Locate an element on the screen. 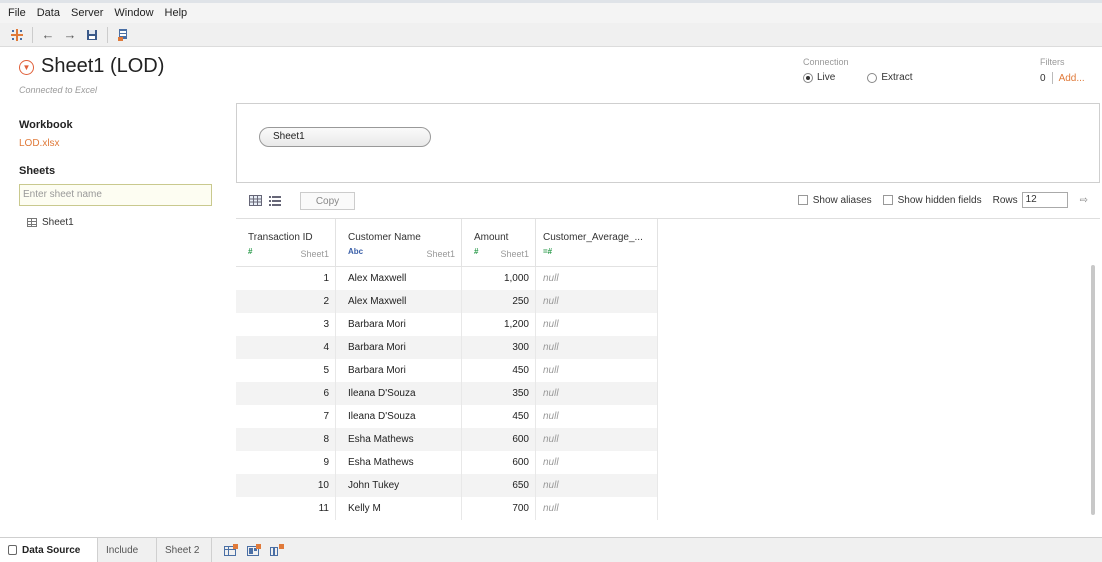 The width and height of the screenshot is (1102, 562). tab-label: Data Source is located at coordinates (51, 550).